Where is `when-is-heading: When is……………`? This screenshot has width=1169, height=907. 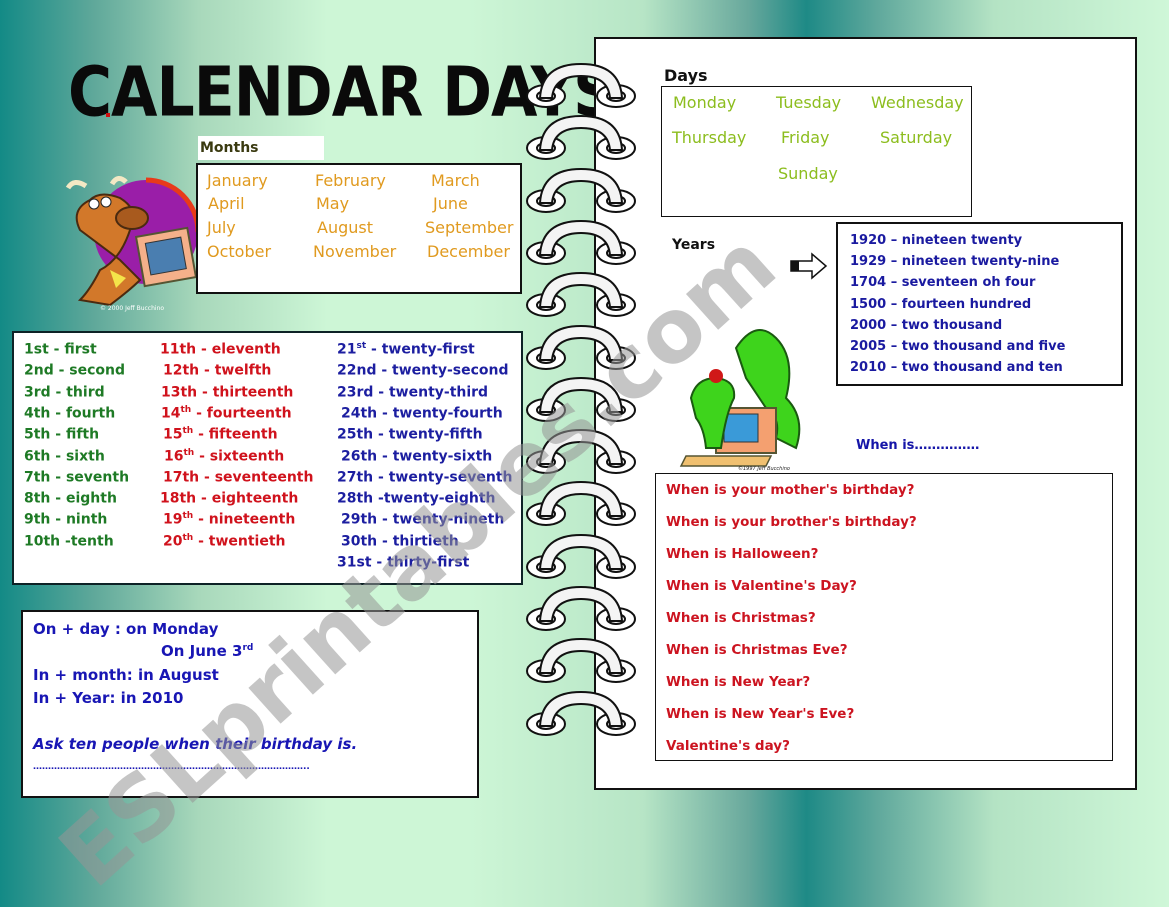 when-is-heading: When is…………… is located at coordinates (918, 445).